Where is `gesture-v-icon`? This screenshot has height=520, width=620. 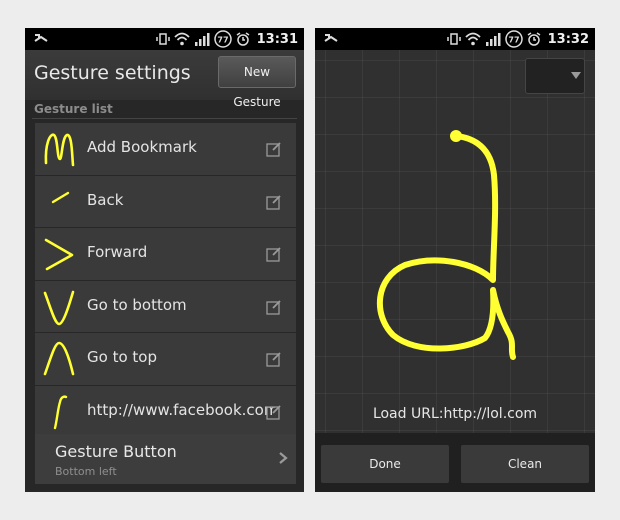
gesture-v-icon is located at coordinates (59, 307).